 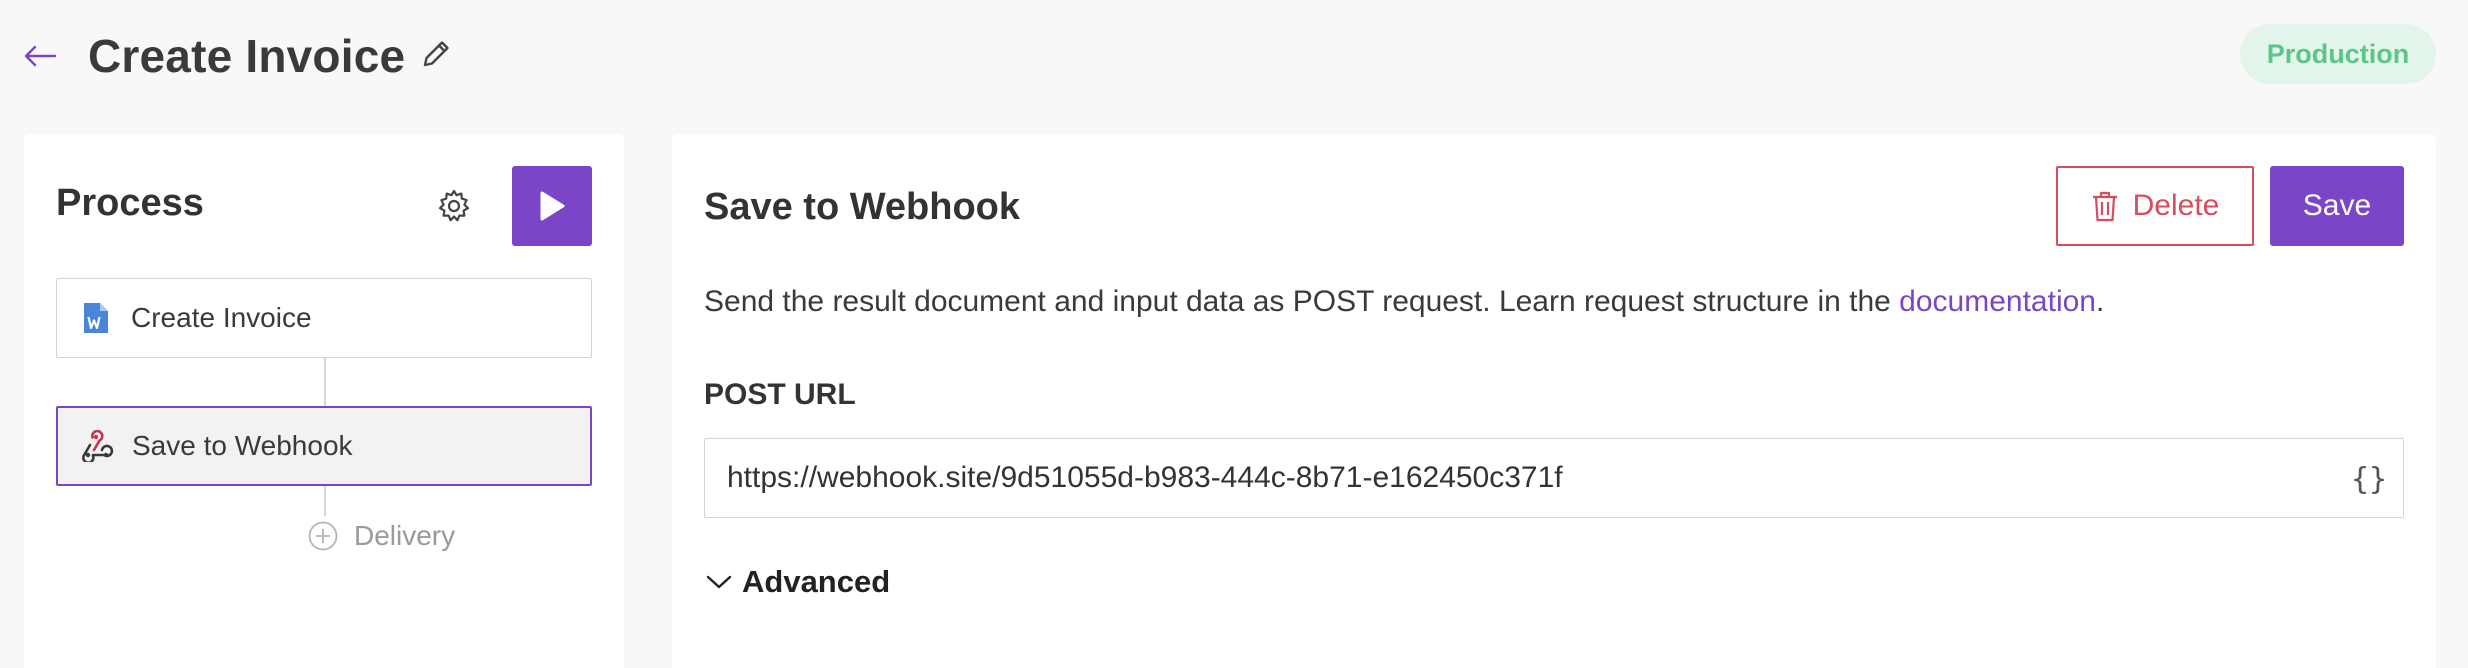 I want to click on advanced-label: Advanced, so click(x=816, y=581).